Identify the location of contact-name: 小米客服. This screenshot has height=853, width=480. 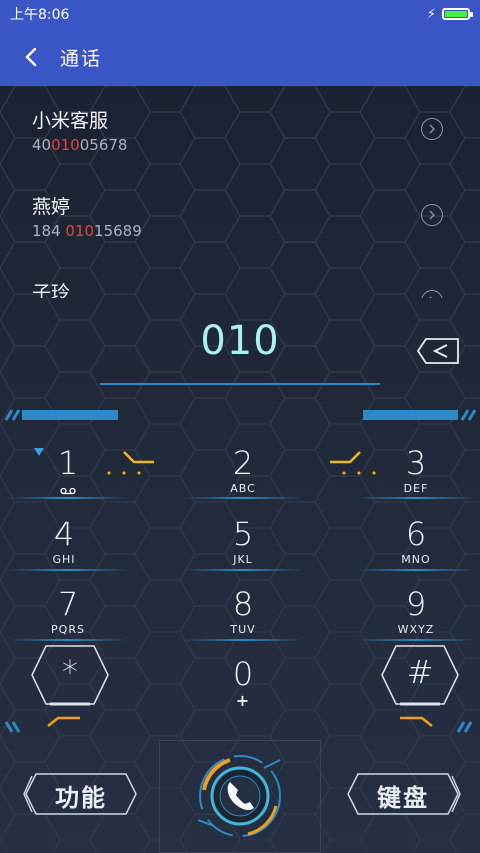
(70, 121).